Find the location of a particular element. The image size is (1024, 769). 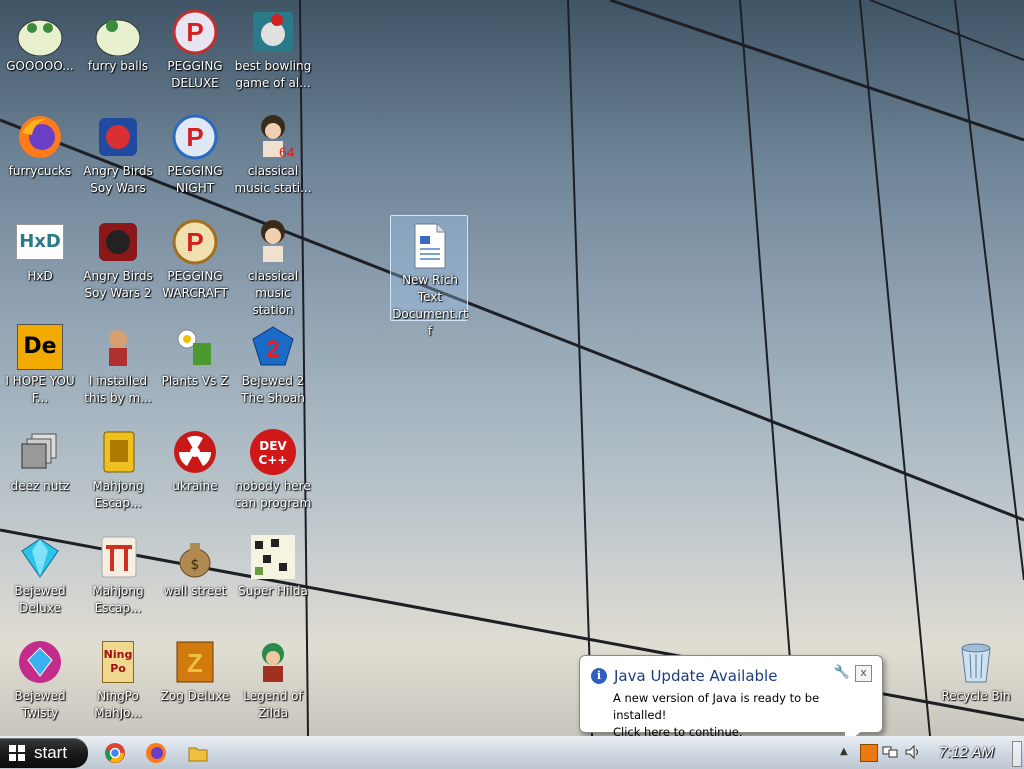

icon-label: Plants Vs Z is located at coordinates (195, 381).